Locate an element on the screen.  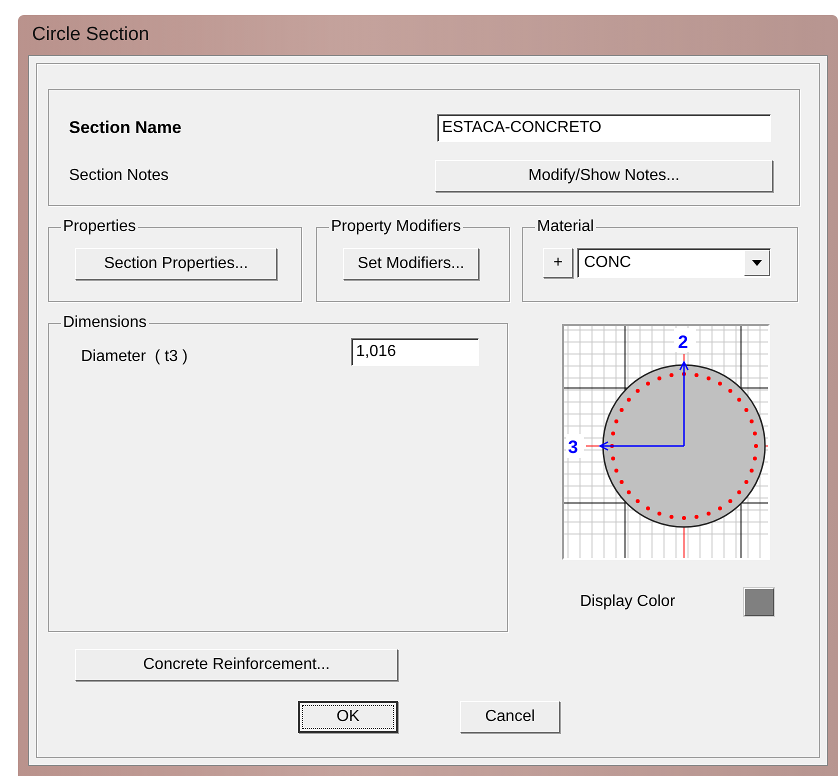
add-material-button: + is located at coordinates (558, 263).